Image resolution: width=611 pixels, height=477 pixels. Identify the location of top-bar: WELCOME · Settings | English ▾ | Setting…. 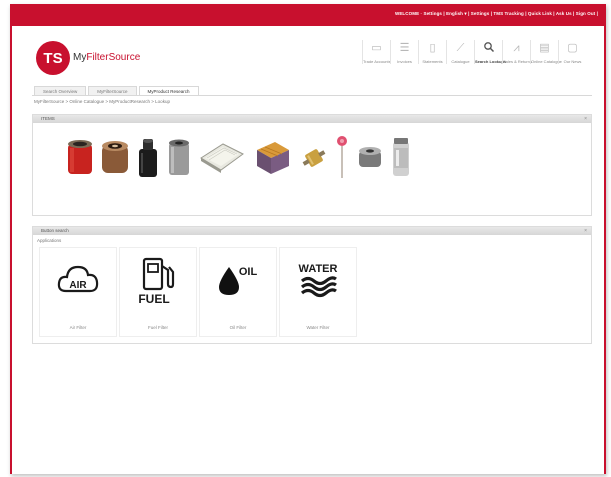
(308, 15).